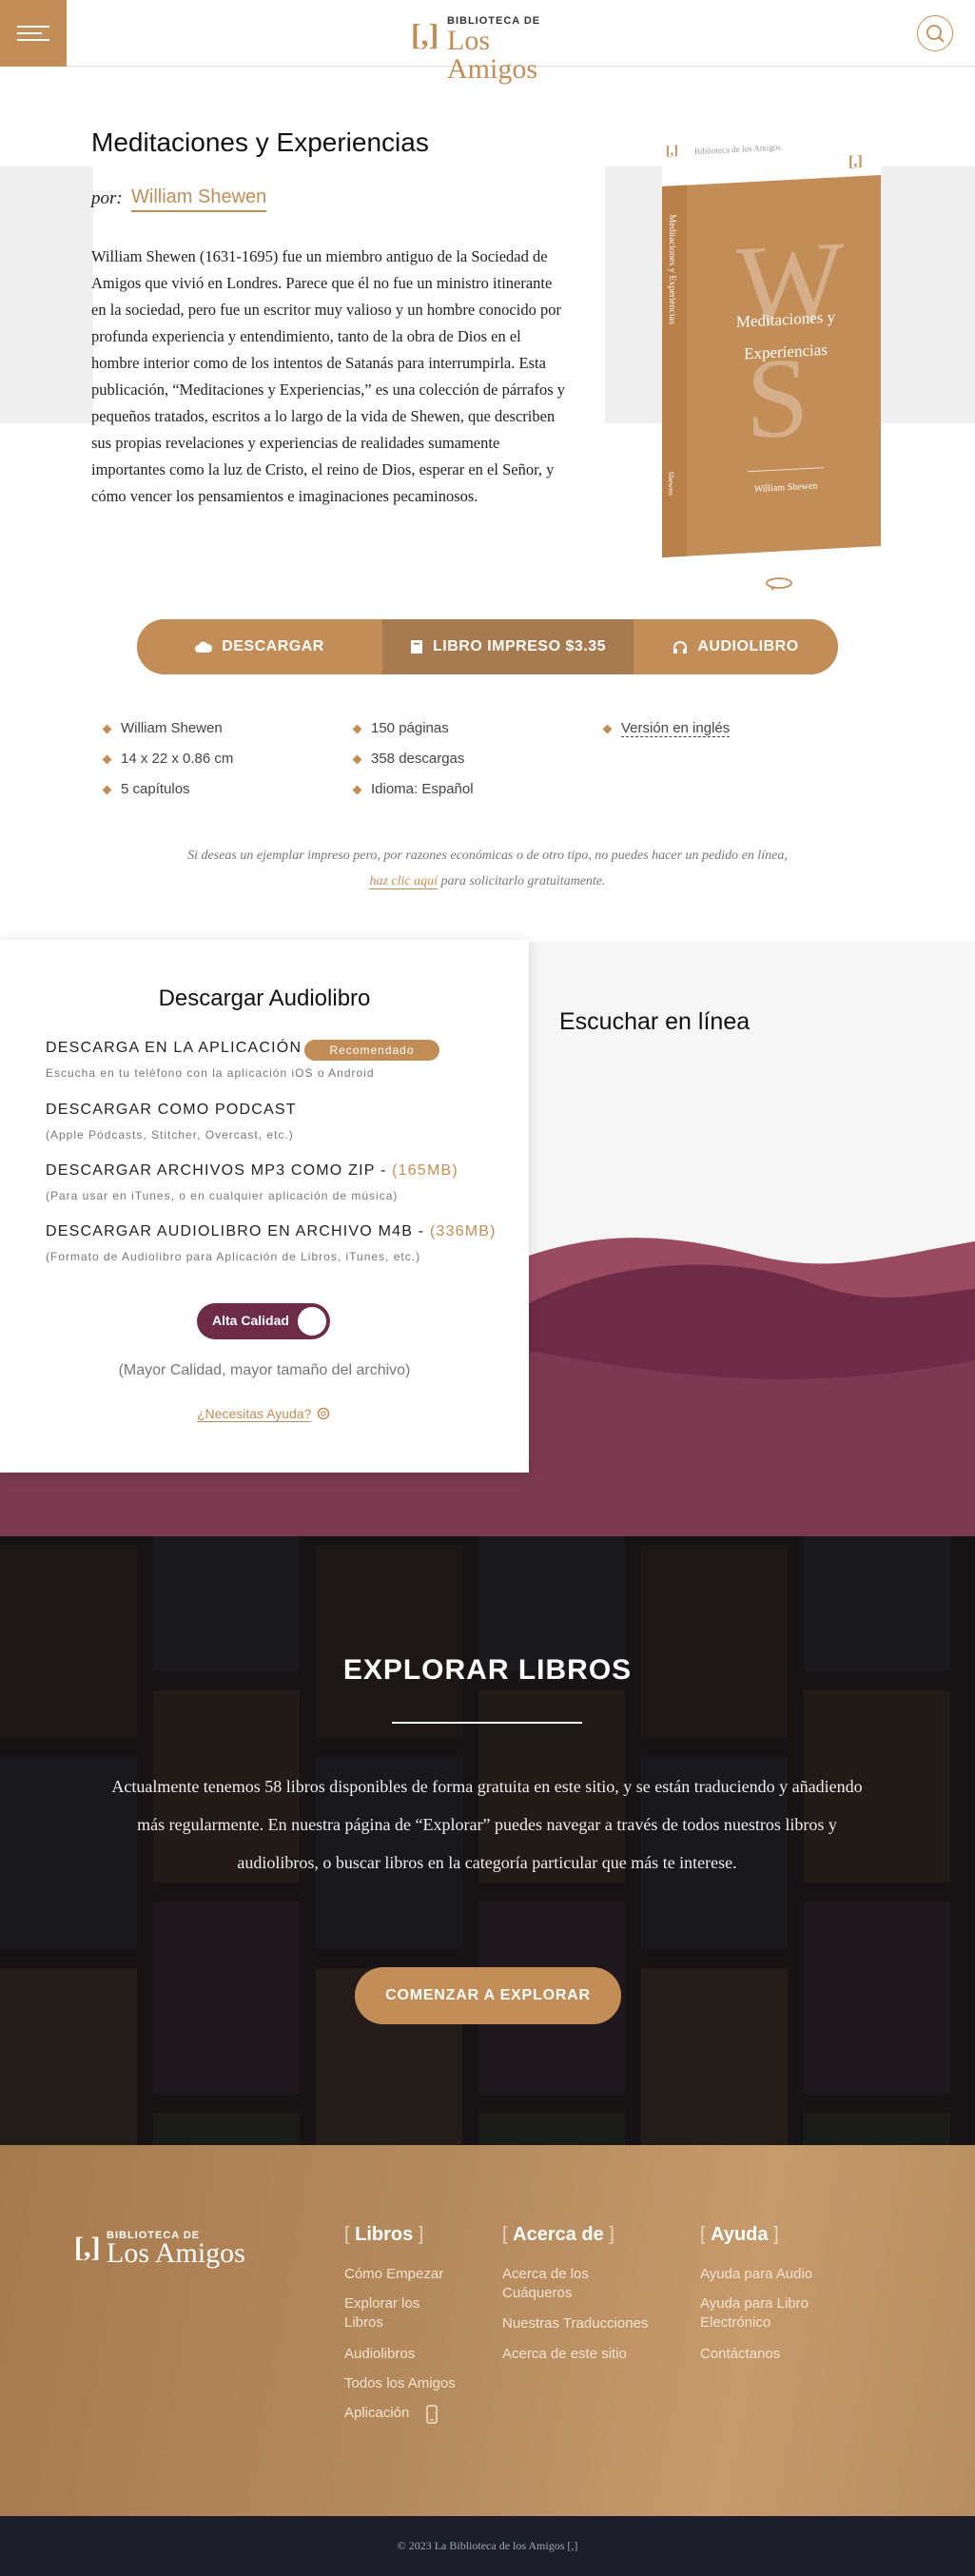  What do you see at coordinates (672, 151) in the screenshot?
I see `cover-logo-bracket: [,]` at bounding box center [672, 151].